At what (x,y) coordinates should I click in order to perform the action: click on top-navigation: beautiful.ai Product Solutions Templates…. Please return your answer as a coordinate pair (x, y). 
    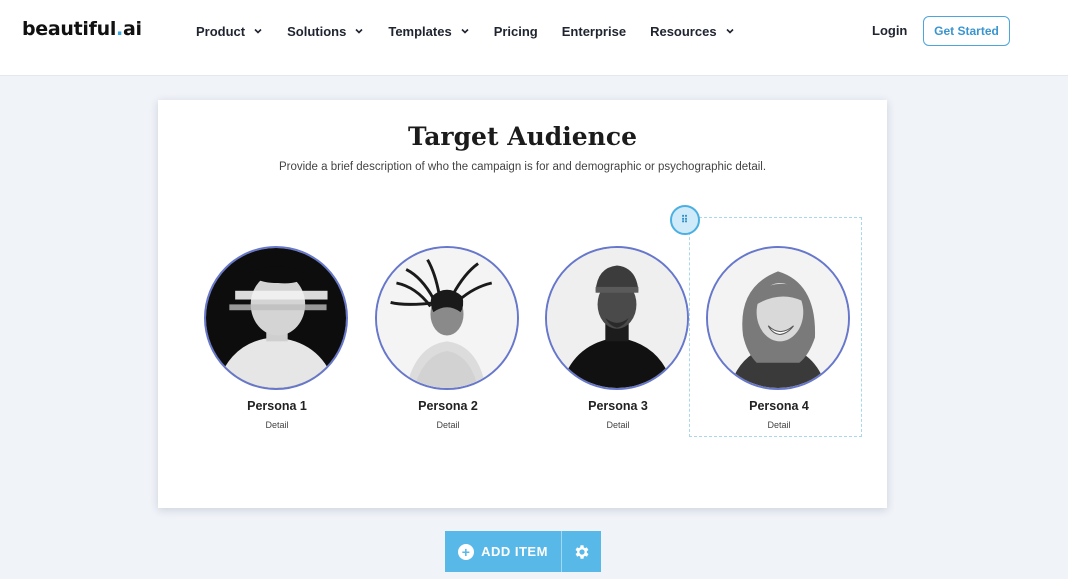
    Looking at the image, I should click on (534, 38).